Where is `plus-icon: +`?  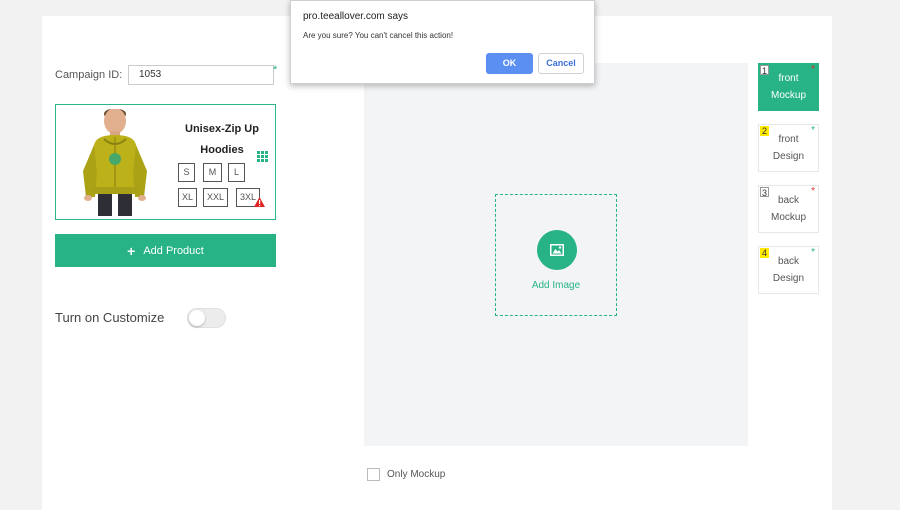 plus-icon: + is located at coordinates (131, 250).